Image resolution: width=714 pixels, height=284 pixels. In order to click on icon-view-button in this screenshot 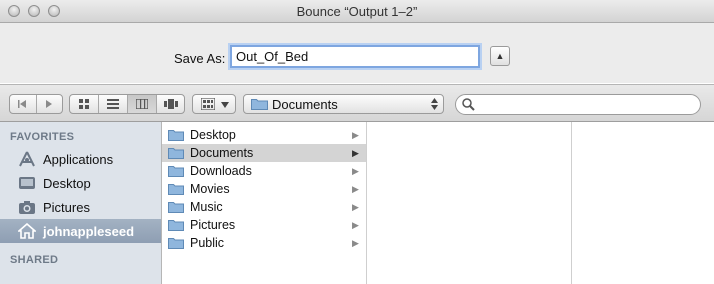, I will do `click(84, 104)`.